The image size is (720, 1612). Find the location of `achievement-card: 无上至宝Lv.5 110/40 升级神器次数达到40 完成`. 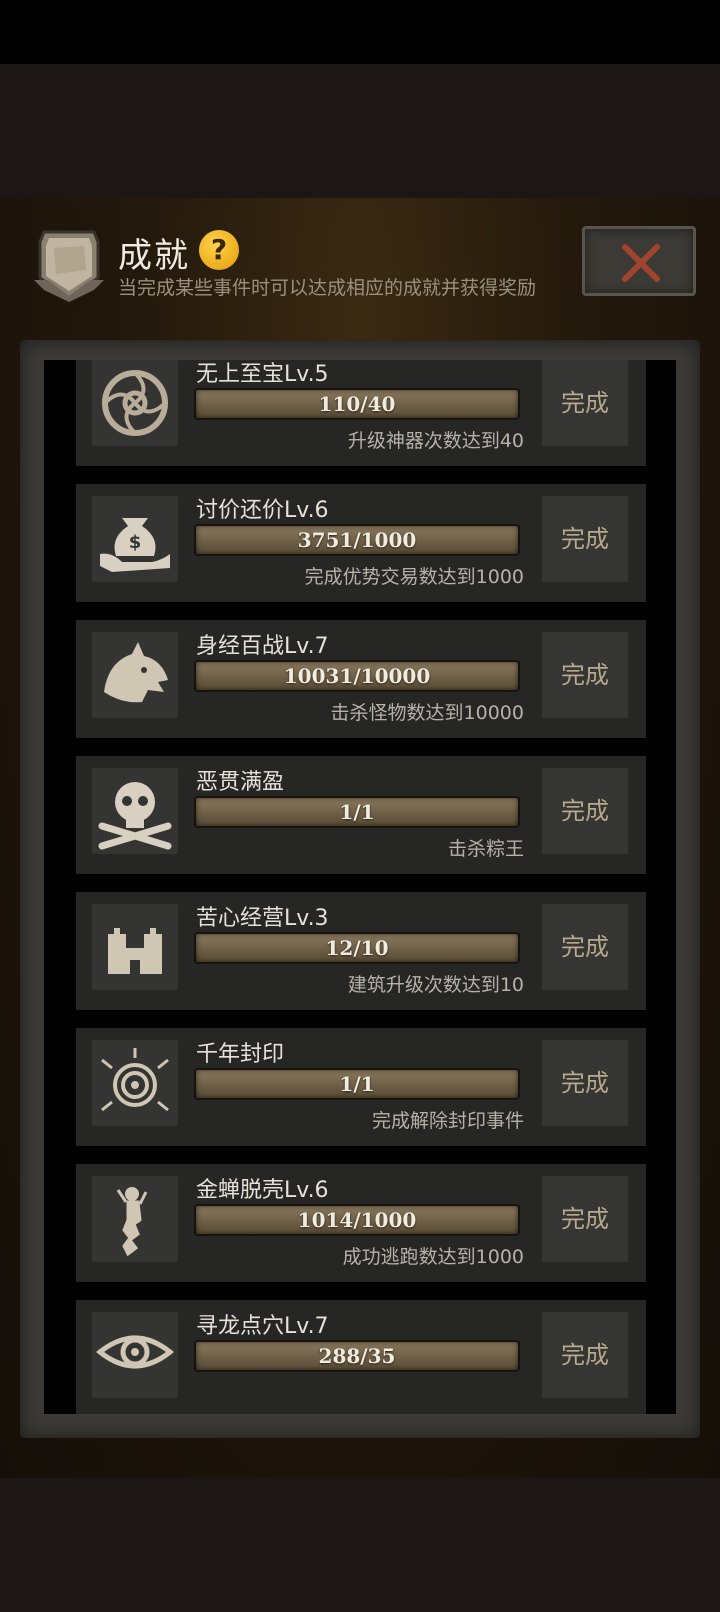

achievement-card: 无上至宝Lv.5 110/40 升级神器次数达到40 完成 is located at coordinates (361, 413).